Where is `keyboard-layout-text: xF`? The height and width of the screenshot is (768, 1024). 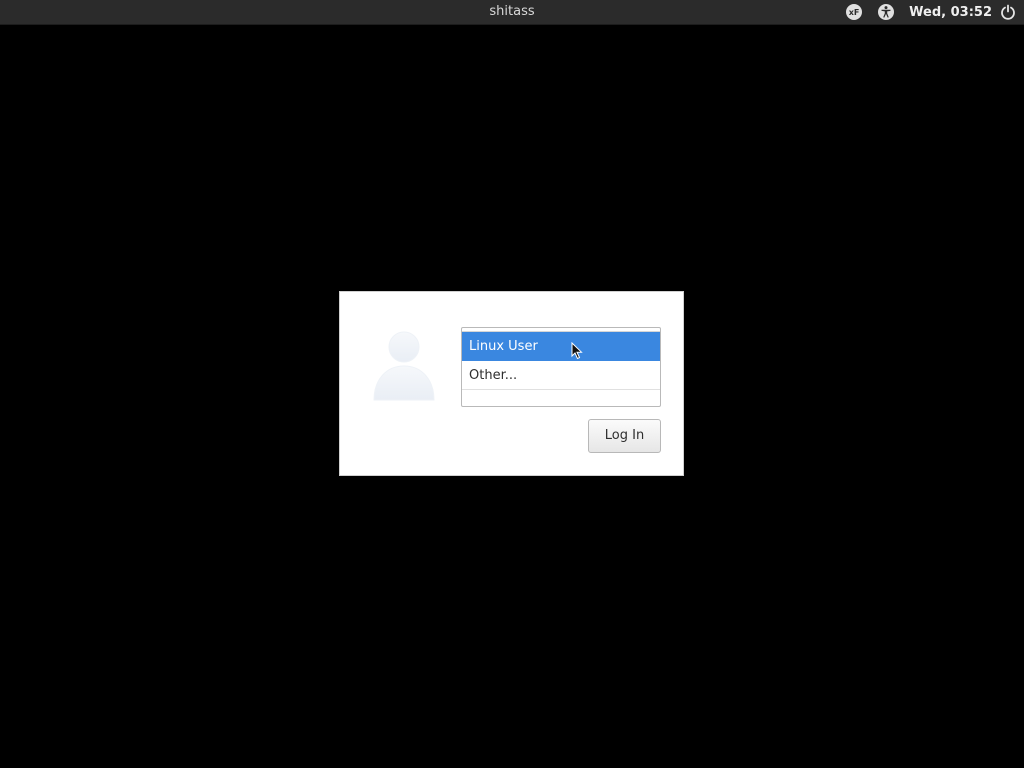
keyboard-layout-text: xF is located at coordinates (854, 12).